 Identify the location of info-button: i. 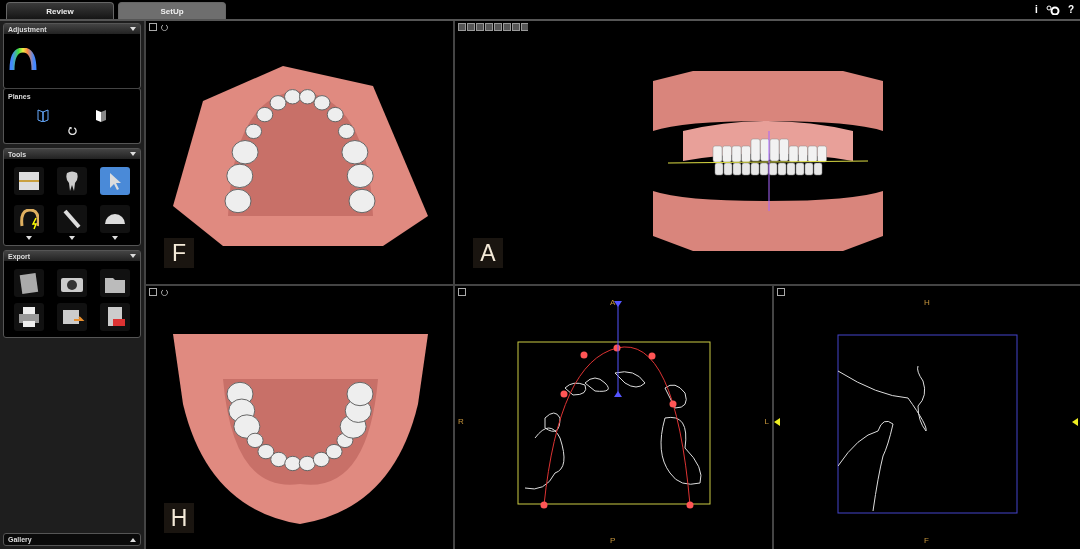
(1036, 9).